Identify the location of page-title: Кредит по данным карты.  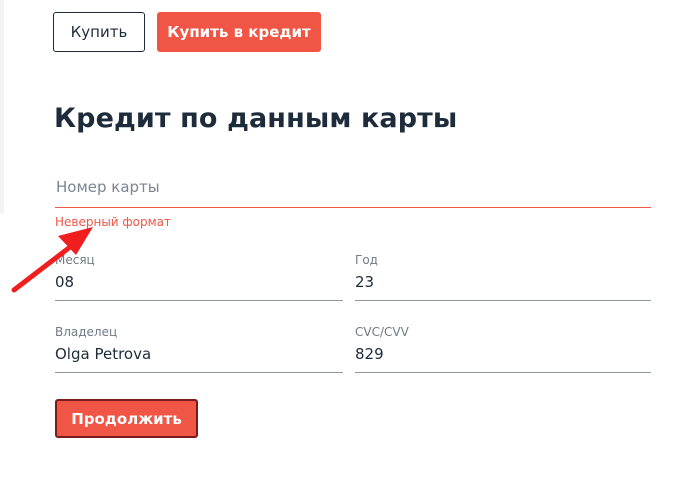
(256, 118).